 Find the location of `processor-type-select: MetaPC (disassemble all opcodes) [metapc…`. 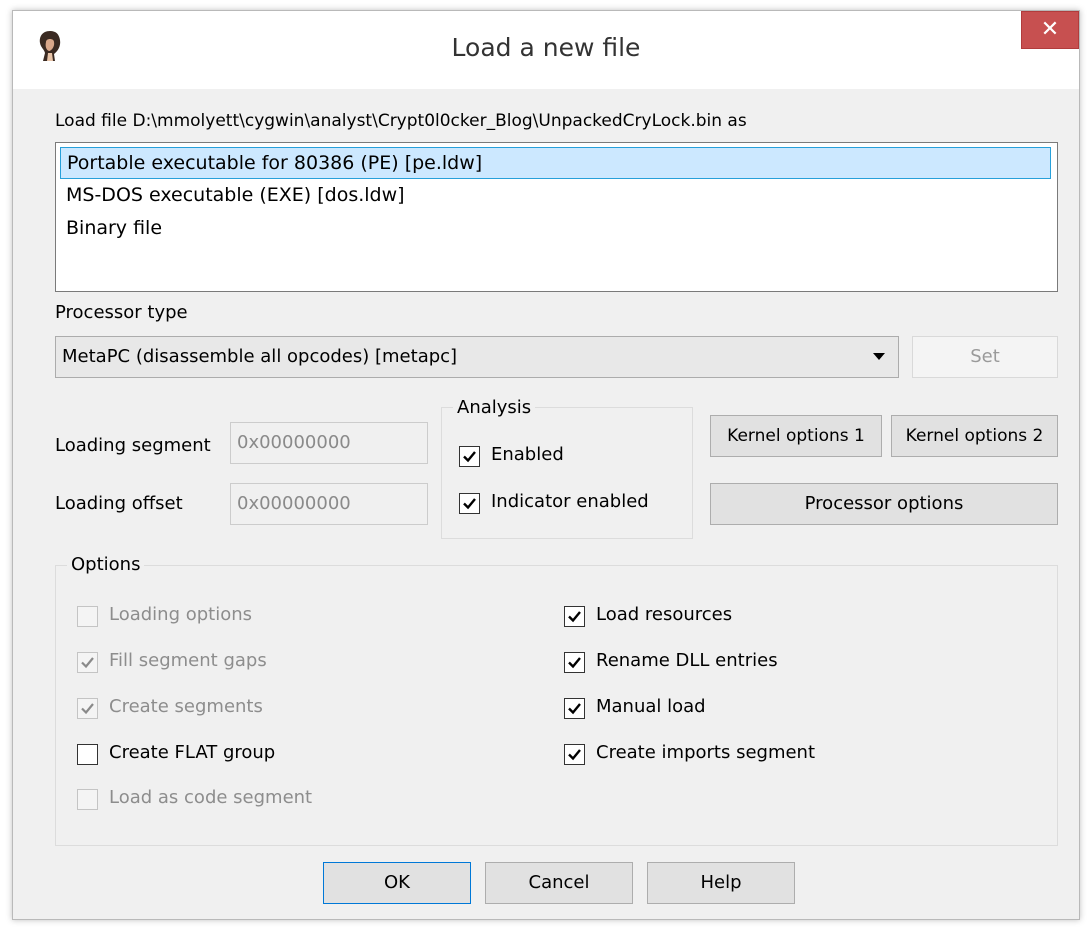

processor-type-select: MetaPC (disassemble all opcodes) [metapc… is located at coordinates (477, 357).